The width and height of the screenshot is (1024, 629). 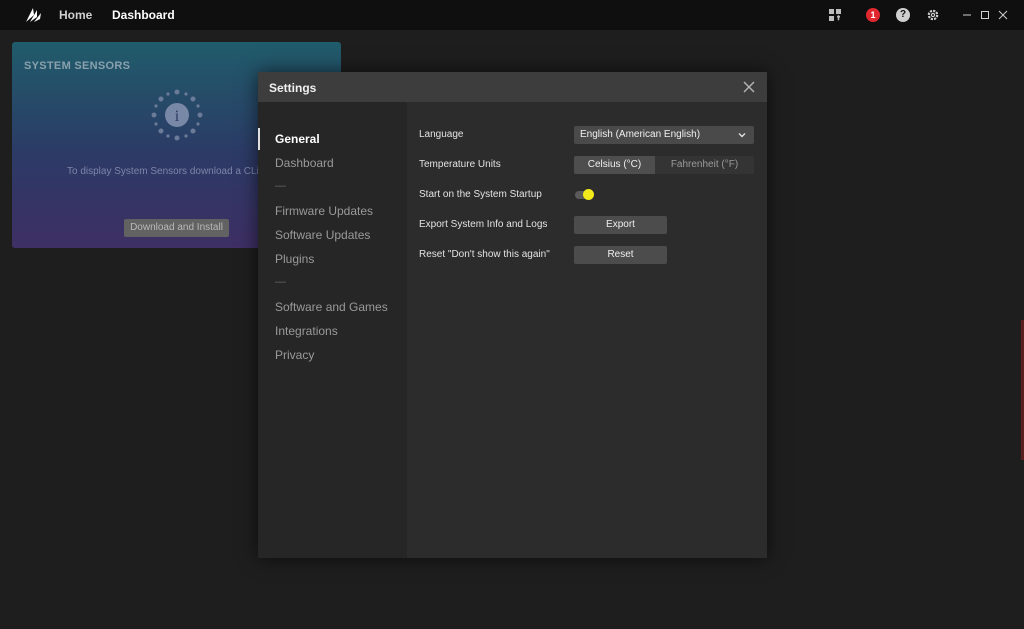 What do you see at coordinates (77, 66) in the screenshot?
I see `card-title: SYSTEM SENSORS` at bounding box center [77, 66].